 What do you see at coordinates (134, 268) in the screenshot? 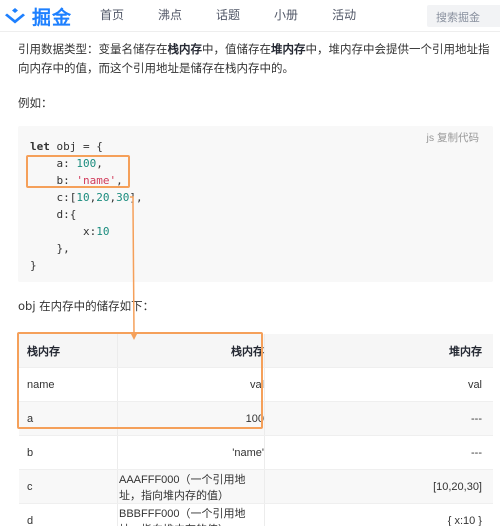
I see `annotation-arrow` at bounding box center [134, 268].